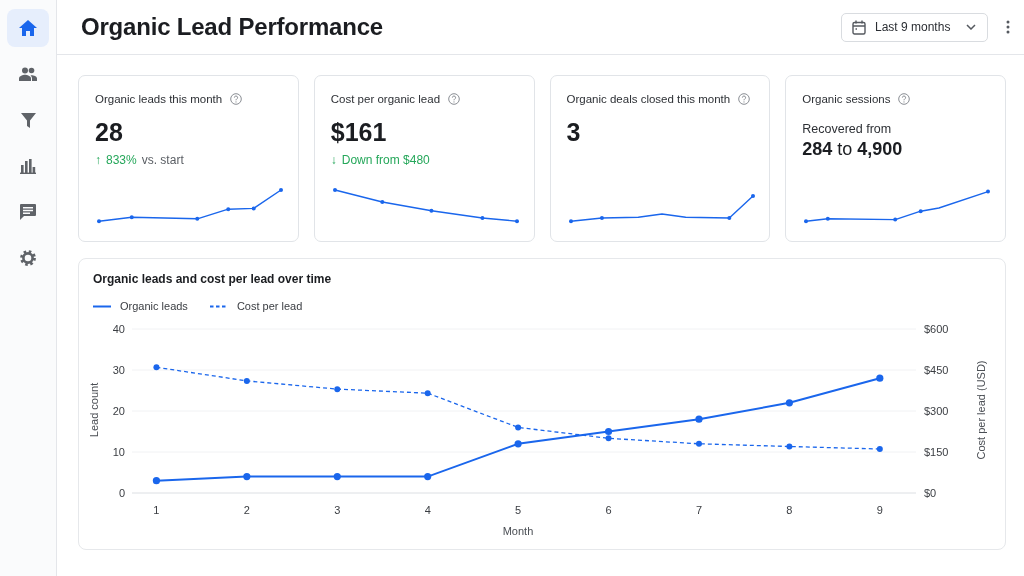 Image resolution: width=1024 pixels, height=576 pixels. I want to click on y-axis-tick: $150, so click(936, 452).